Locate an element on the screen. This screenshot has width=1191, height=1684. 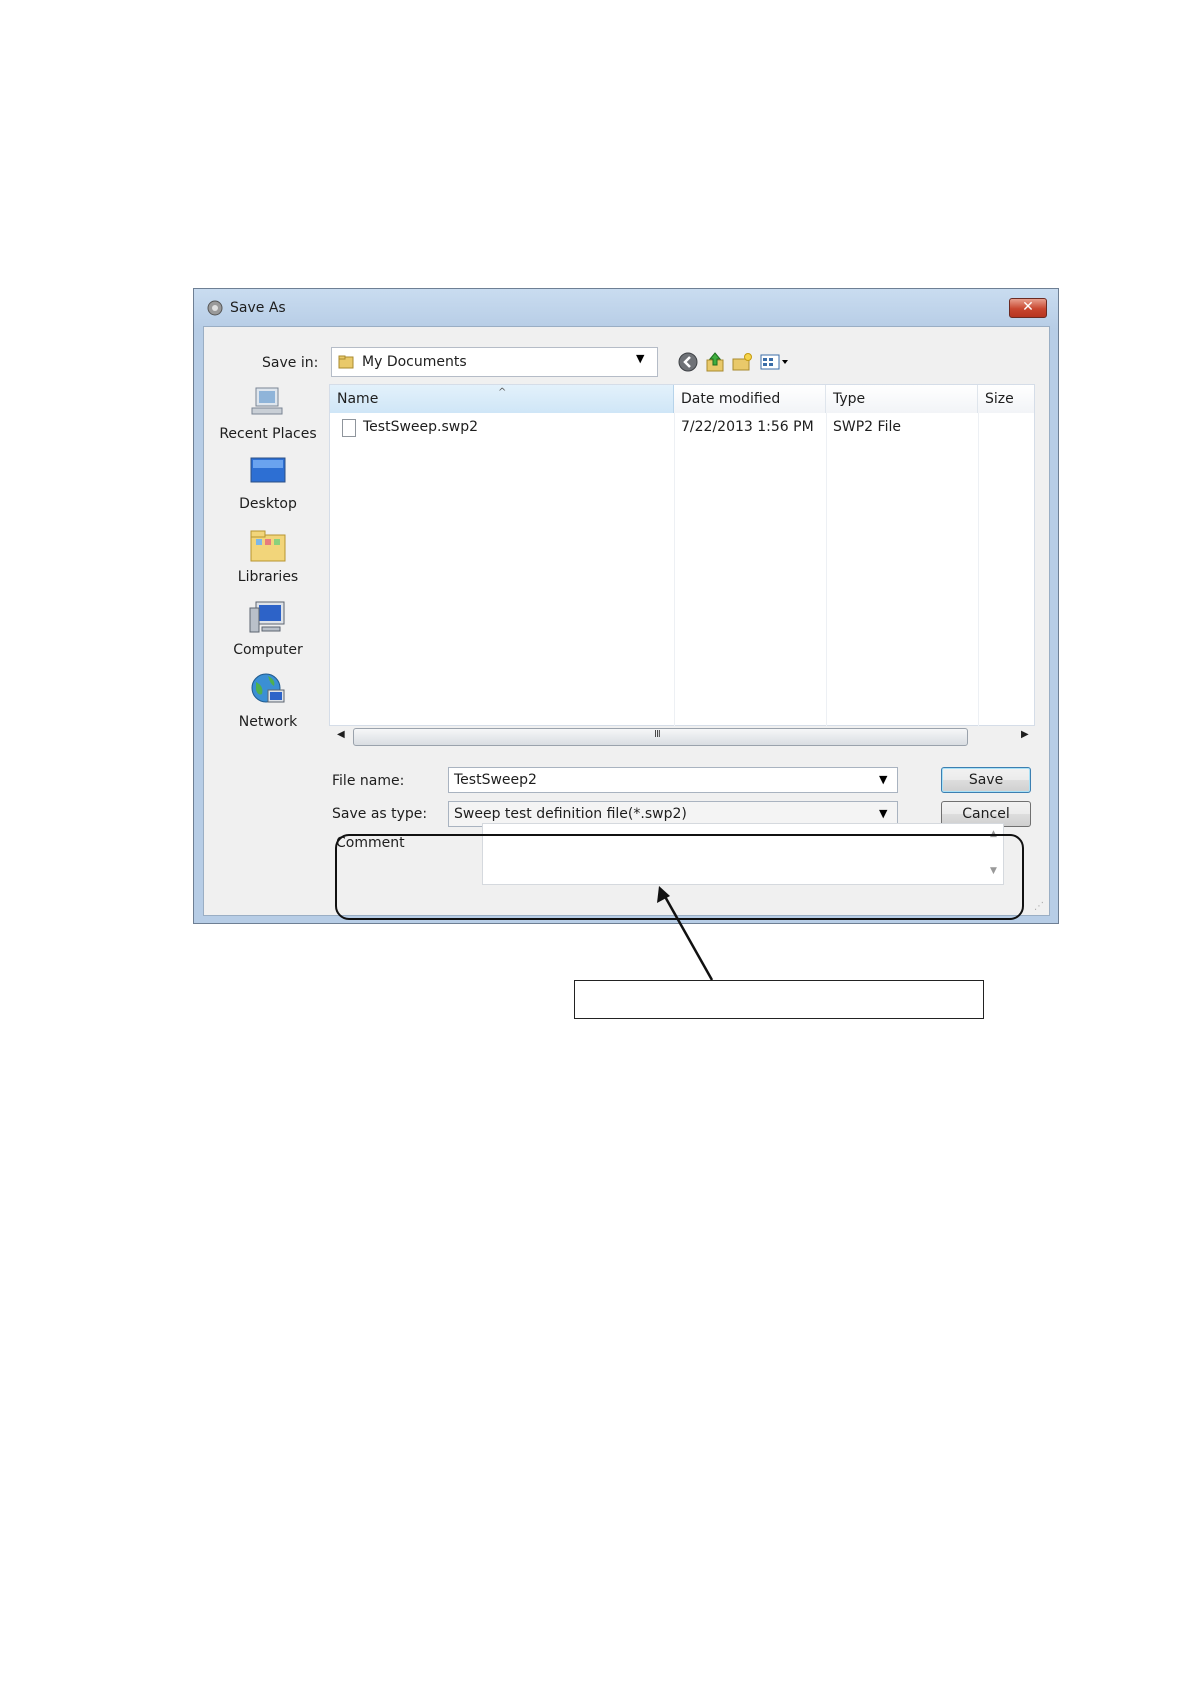
recent-places-icon is located at coordinates (267, 401).